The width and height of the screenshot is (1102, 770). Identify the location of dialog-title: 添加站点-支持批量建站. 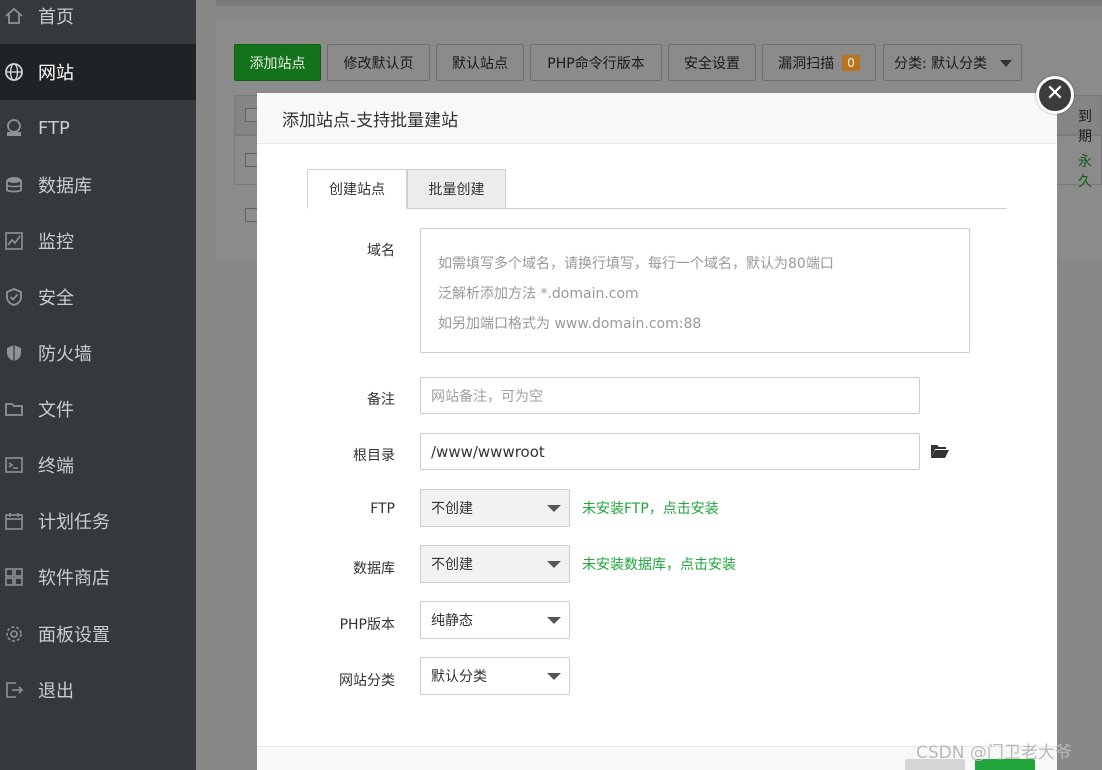
(657, 118).